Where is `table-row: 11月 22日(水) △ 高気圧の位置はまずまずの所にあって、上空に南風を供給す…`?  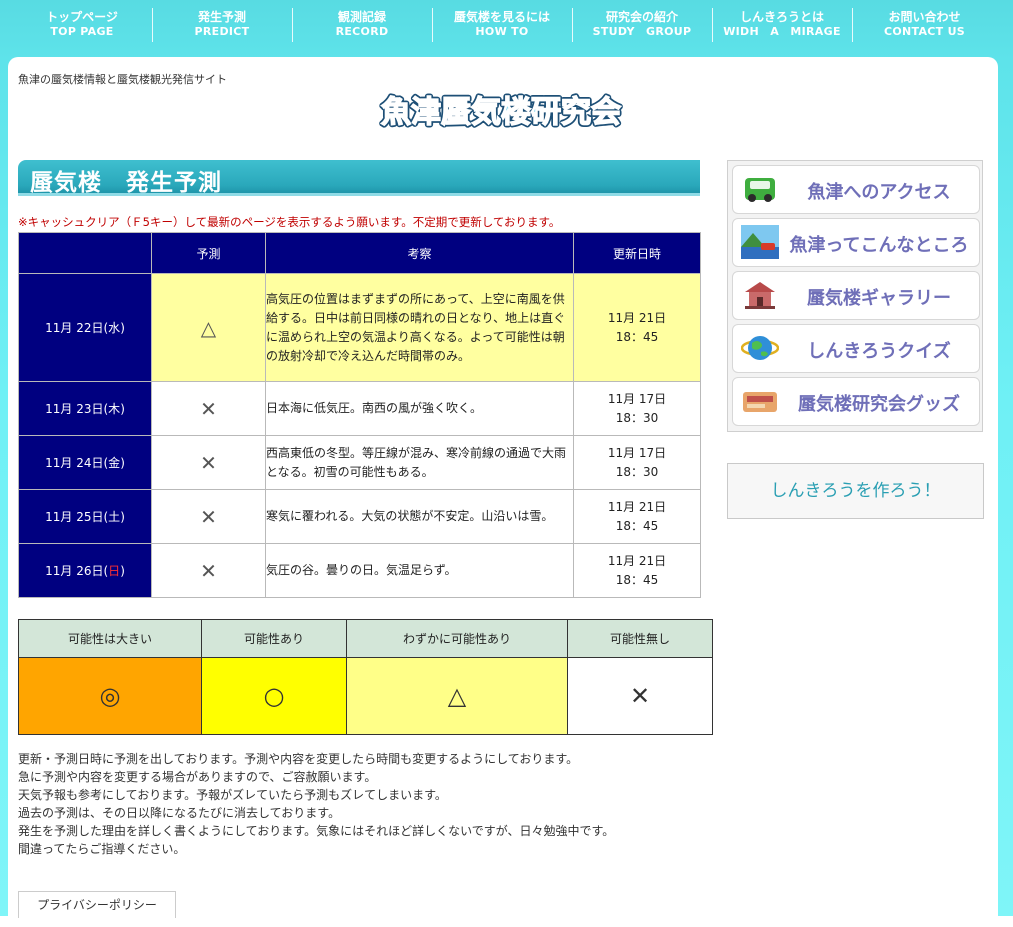 table-row: 11月 22日(水) △ 高気圧の位置はまずまずの所にあって、上空に南風を供給す… is located at coordinates (359, 327).